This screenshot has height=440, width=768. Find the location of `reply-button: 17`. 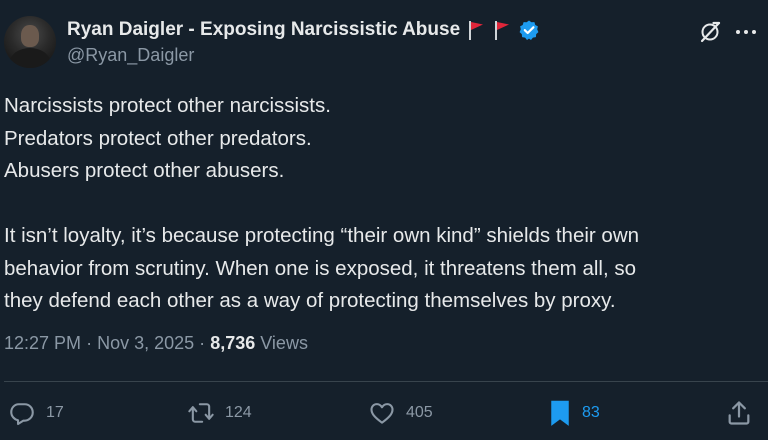

reply-button: 17 is located at coordinates (36, 413).